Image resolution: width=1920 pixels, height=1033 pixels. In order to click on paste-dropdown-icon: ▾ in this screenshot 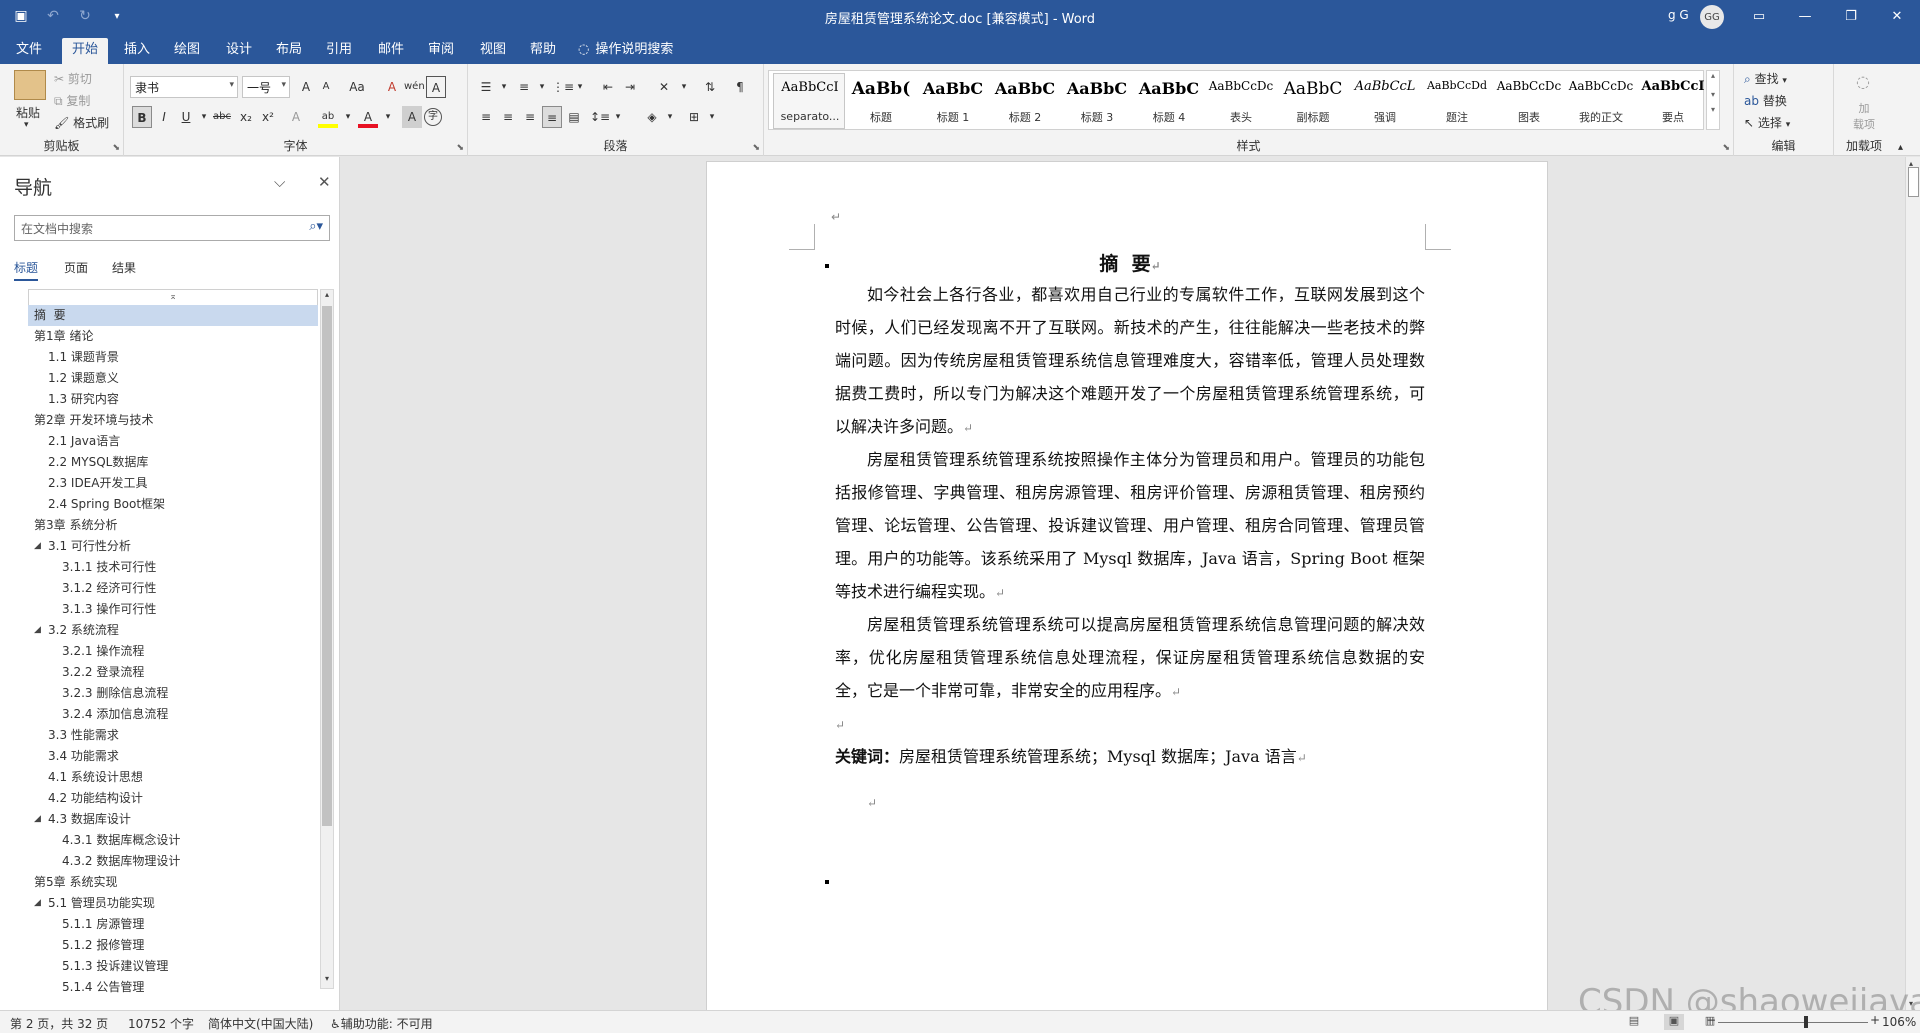, I will do `click(26, 125)`.